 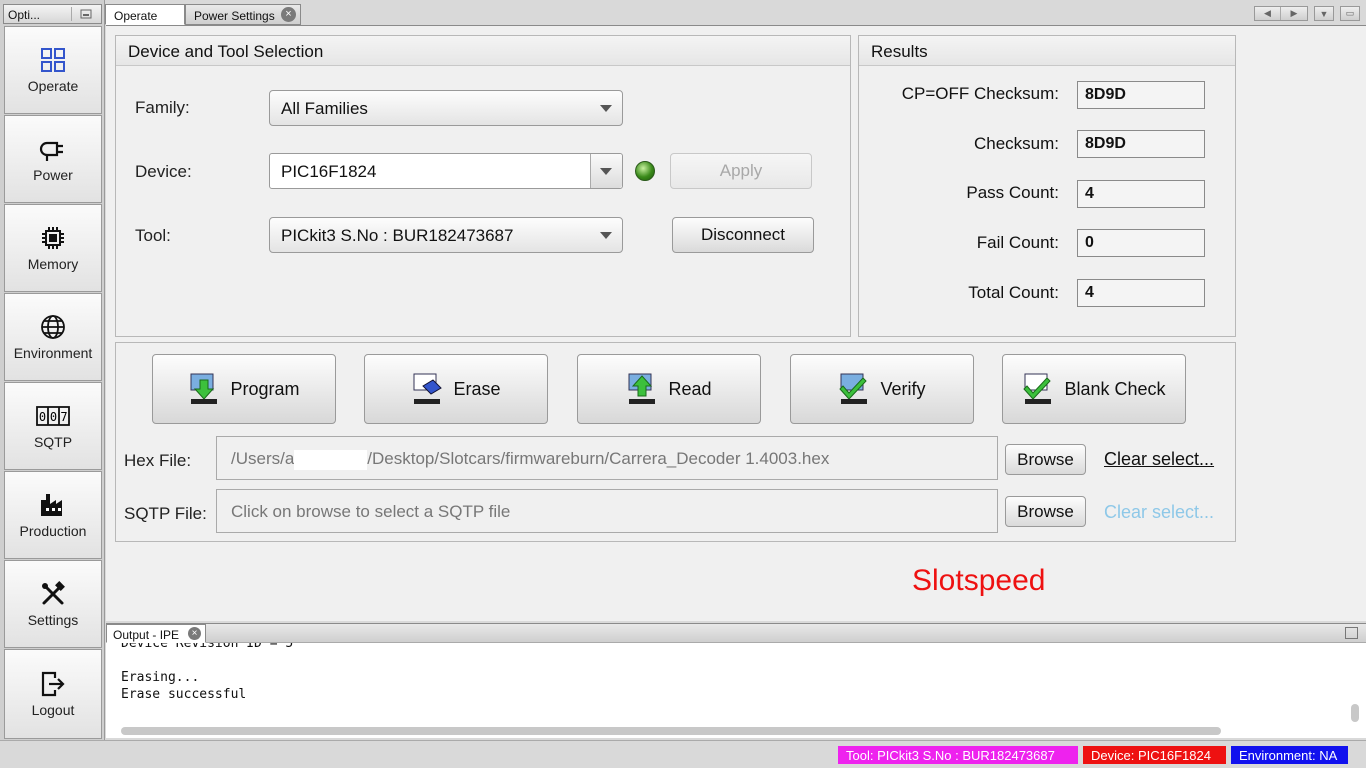 I want to click on tool-value: PICkit3 S.No : BUR182473687, so click(x=397, y=235).